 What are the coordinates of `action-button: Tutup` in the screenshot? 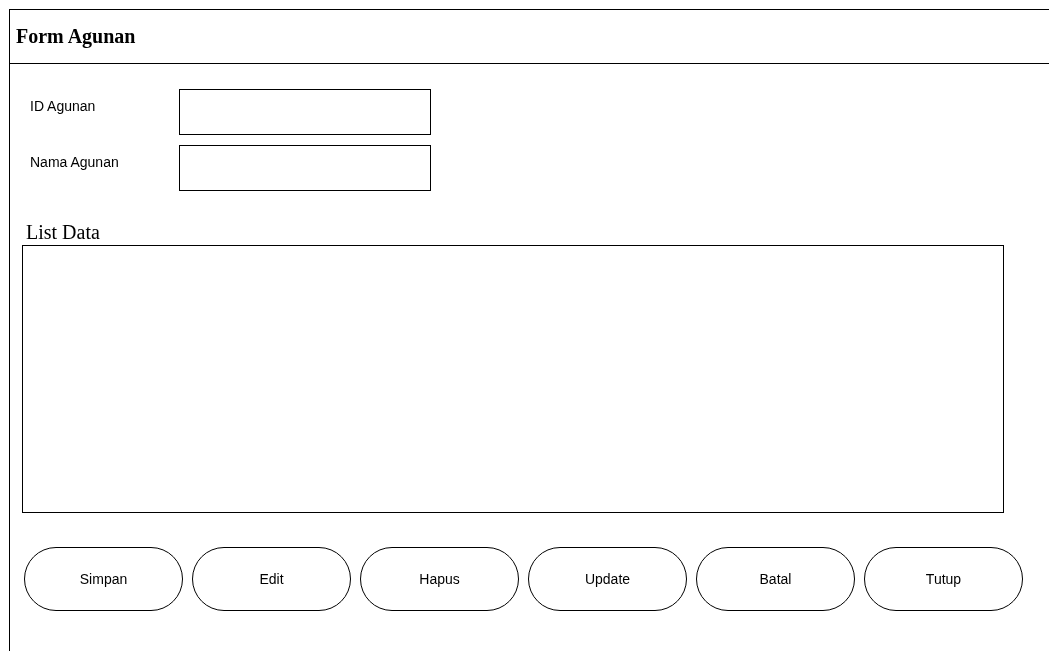 It's located at (943, 579).